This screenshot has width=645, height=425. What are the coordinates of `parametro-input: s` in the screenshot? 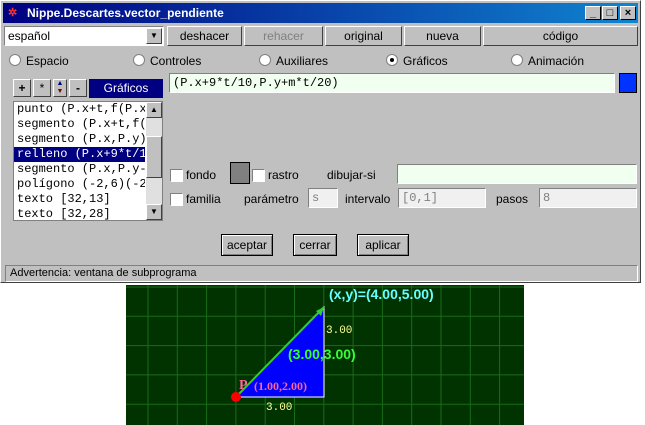 It's located at (323, 198).